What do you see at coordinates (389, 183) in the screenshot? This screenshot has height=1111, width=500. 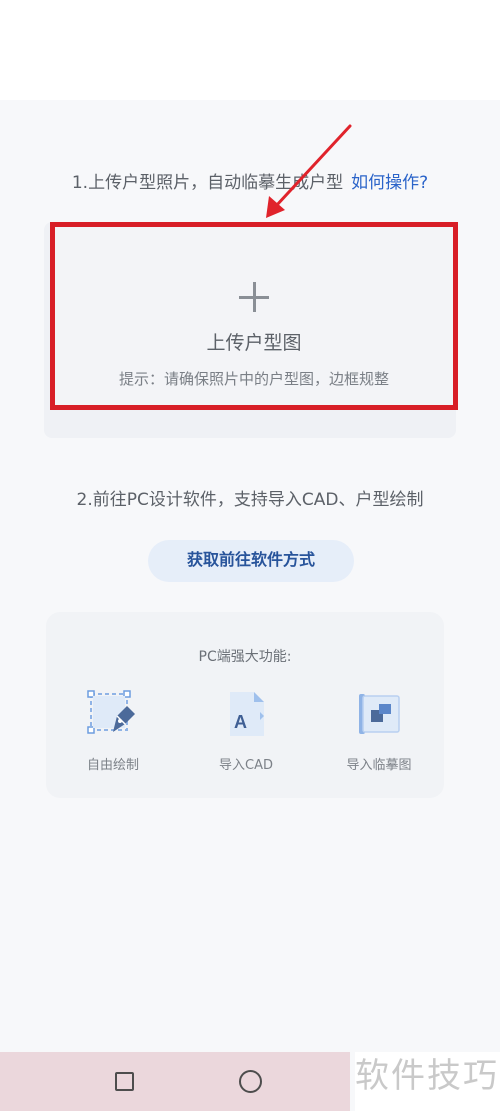 I see `how-to-link: 如何操作?` at bounding box center [389, 183].